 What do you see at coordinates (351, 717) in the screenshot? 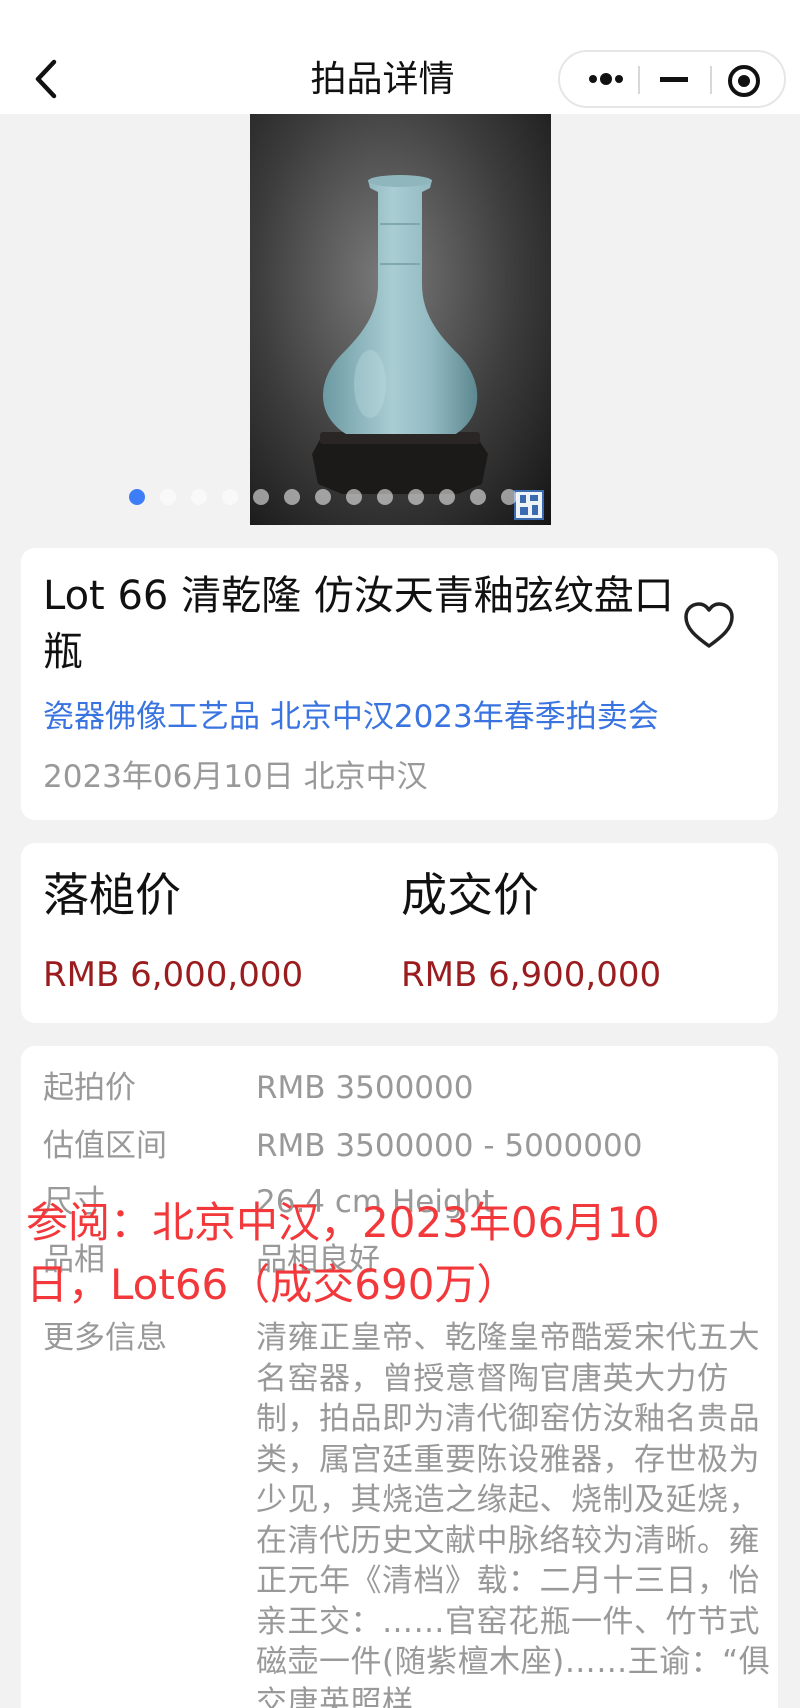
I see `auction-sale-link: 瓷器佛像工艺品 北京中汉2023年春季拍卖会` at bounding box center [351, 717].